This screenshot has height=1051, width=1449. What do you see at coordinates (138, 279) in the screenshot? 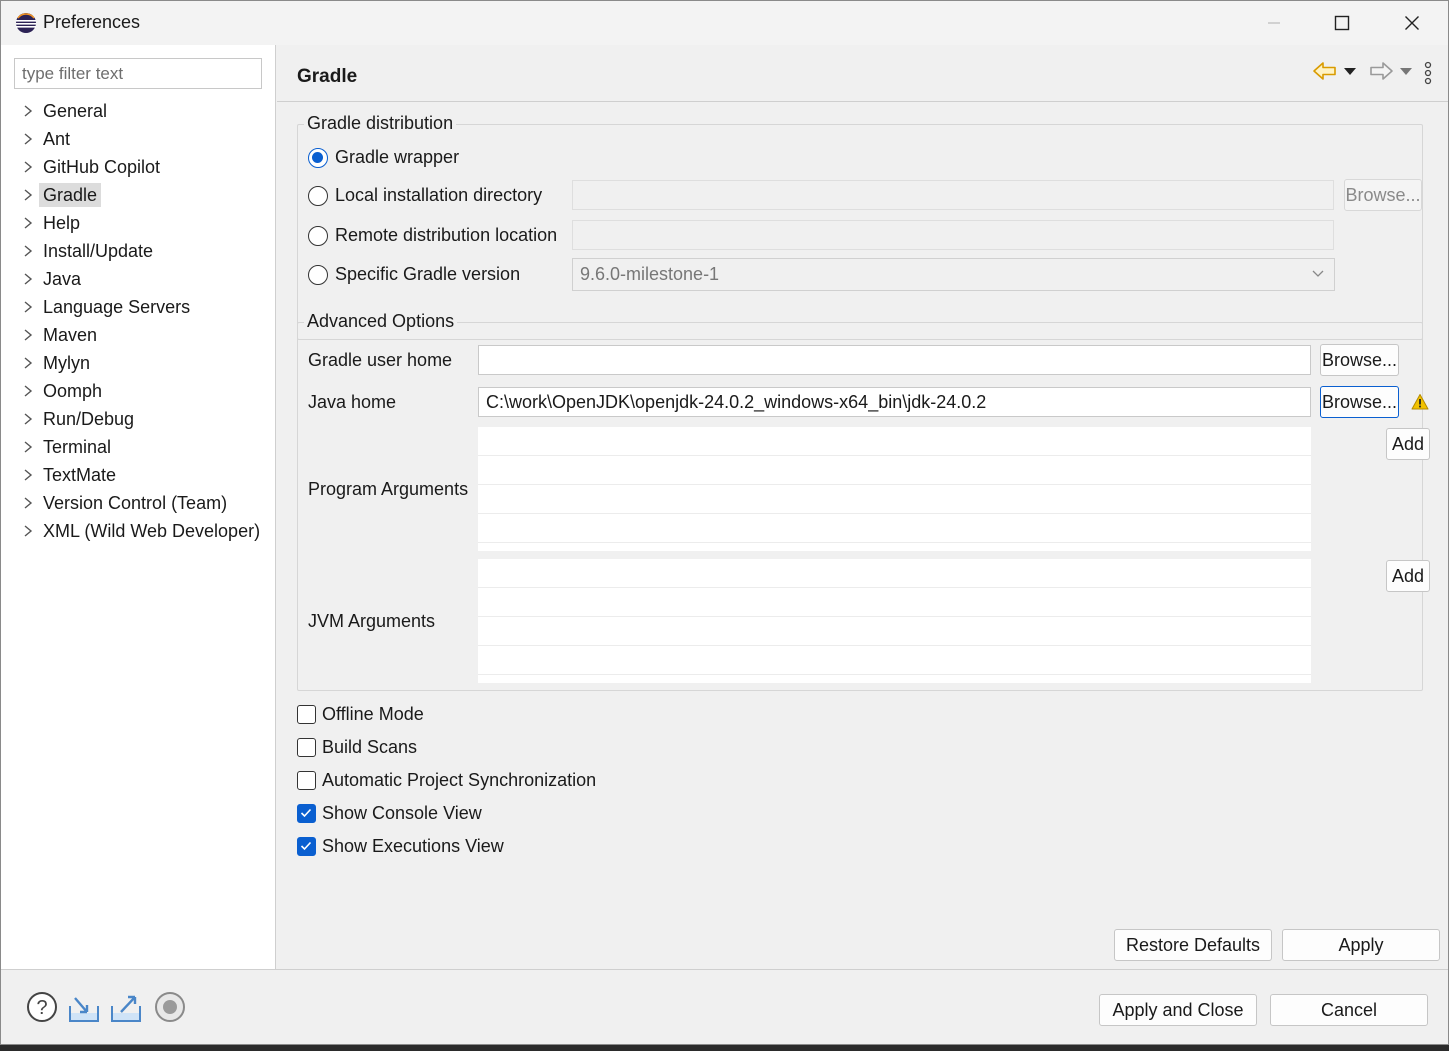
I see `tree-item-java: Java` at bounding box center [138, 279].